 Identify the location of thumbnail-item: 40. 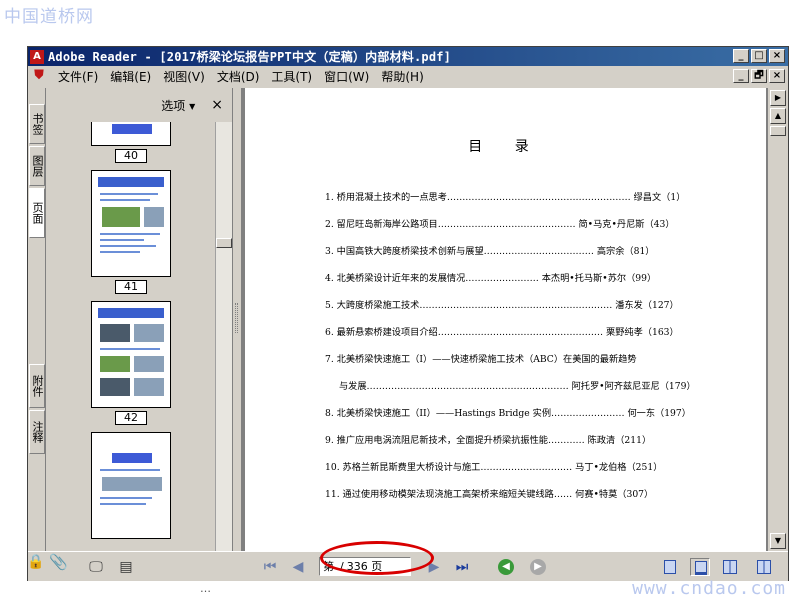
(131, 142).